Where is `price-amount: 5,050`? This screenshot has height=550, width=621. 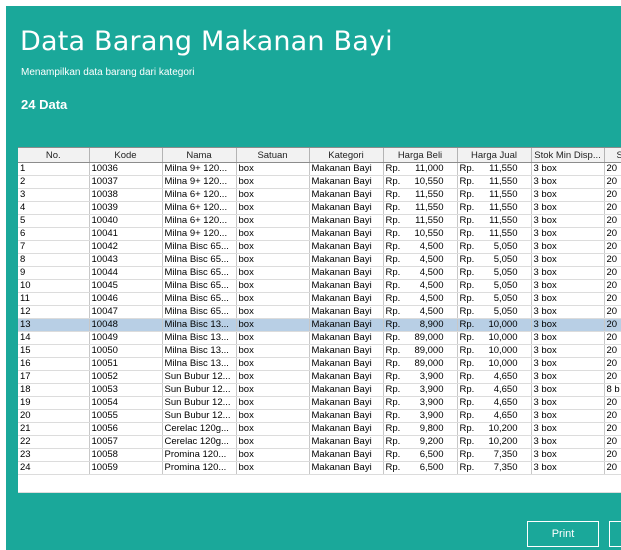
price-amount: 5,050 is located at coordinates (505, 298).